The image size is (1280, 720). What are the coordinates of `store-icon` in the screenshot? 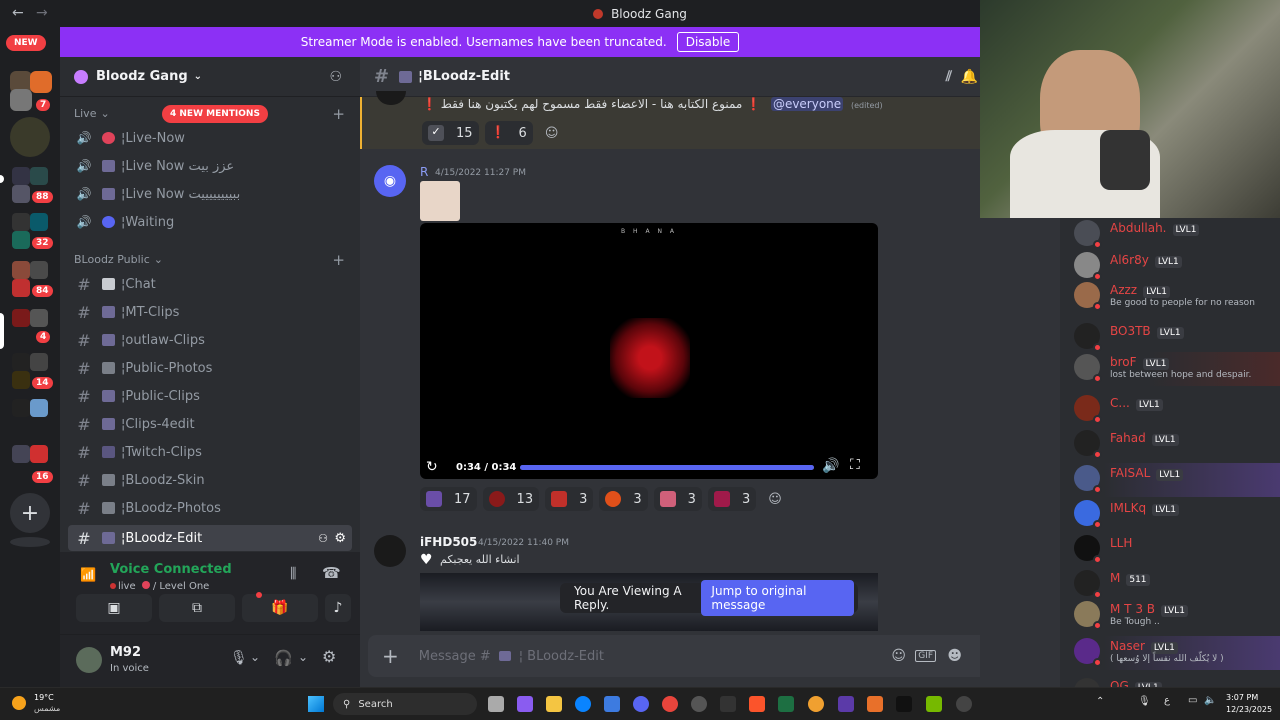 It's located at (612, 704).